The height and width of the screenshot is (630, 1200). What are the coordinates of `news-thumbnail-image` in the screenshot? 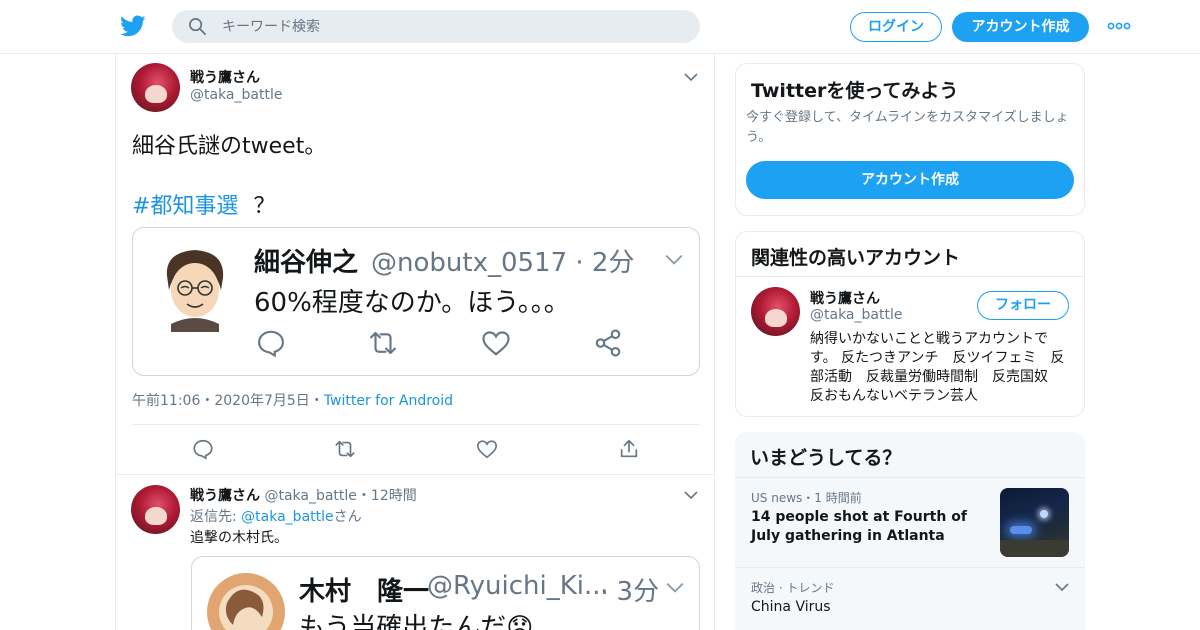 It's located at (1034, 522).